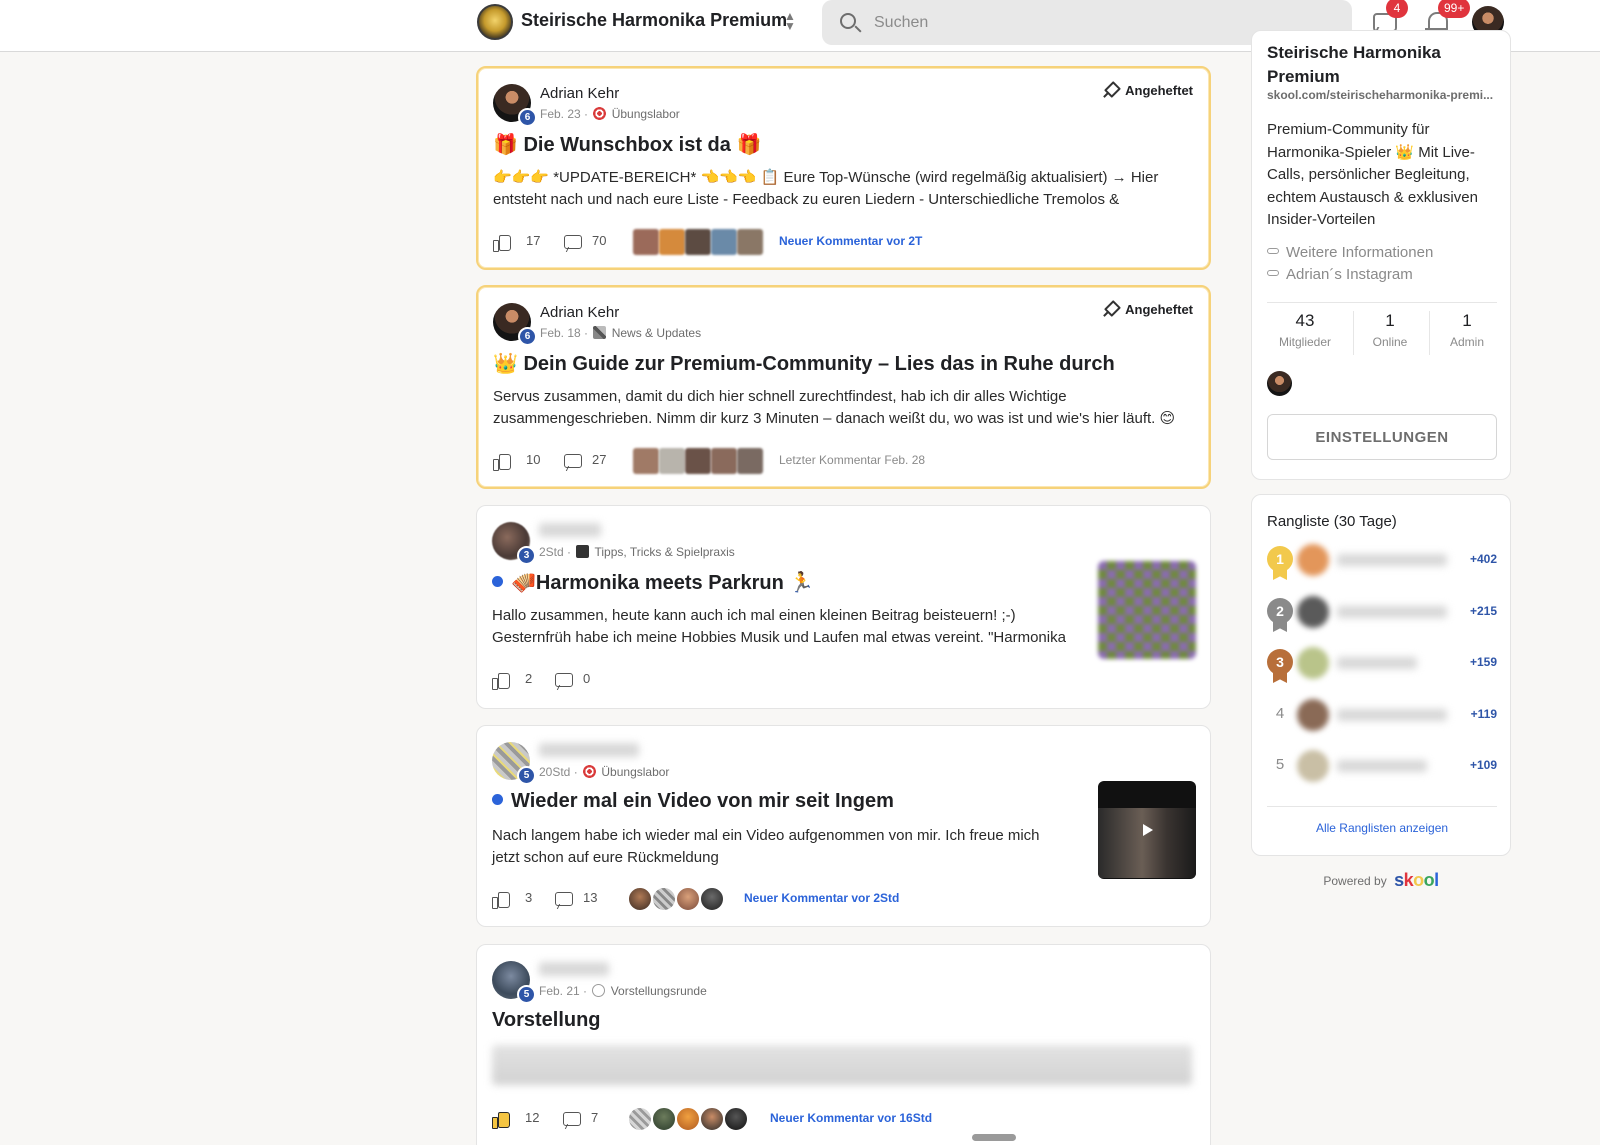 The width and height of the screenshot is (1600, 1145). What do you see at coordinates (1350, 252) in the screenshot?
I see `link-more-info: Weitere Informationen` at bounding box center [1350, 252].